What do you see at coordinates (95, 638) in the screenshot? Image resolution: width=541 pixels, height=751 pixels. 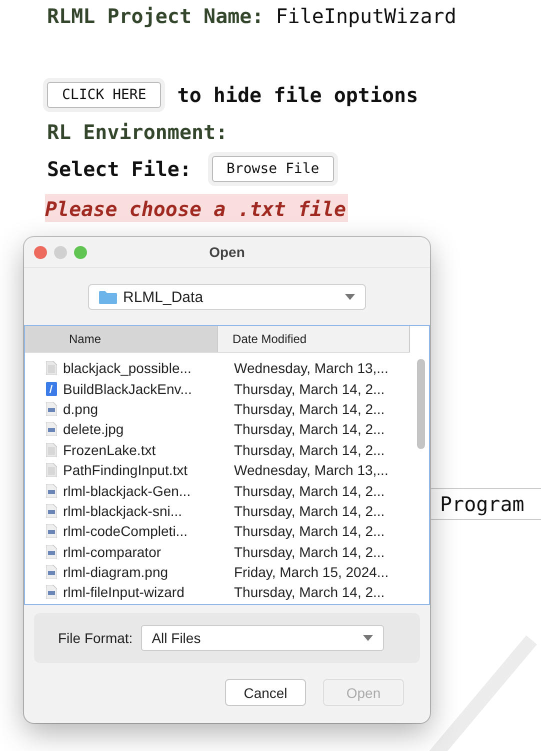 I see `file-format-label: File Format:` at bounding box center [95, 638].